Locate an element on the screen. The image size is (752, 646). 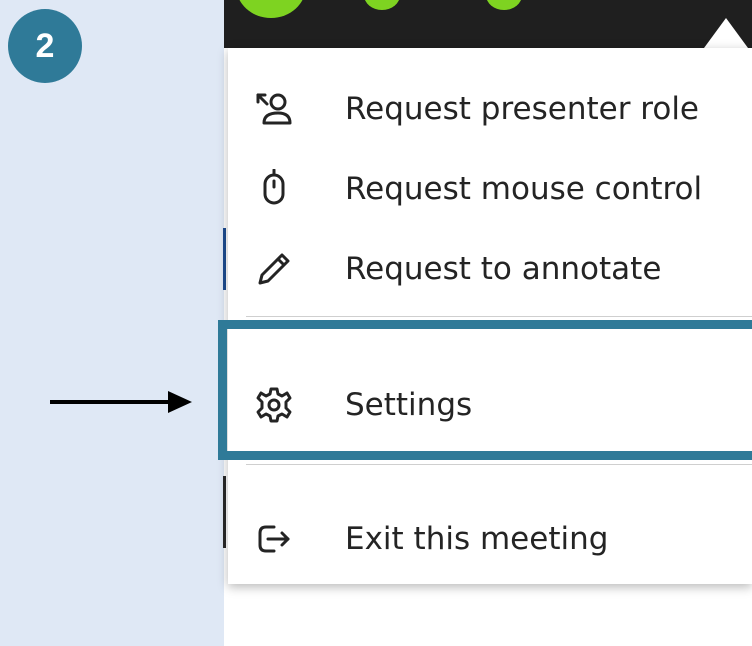
mouse-icon is located at coordinates (274, 189).